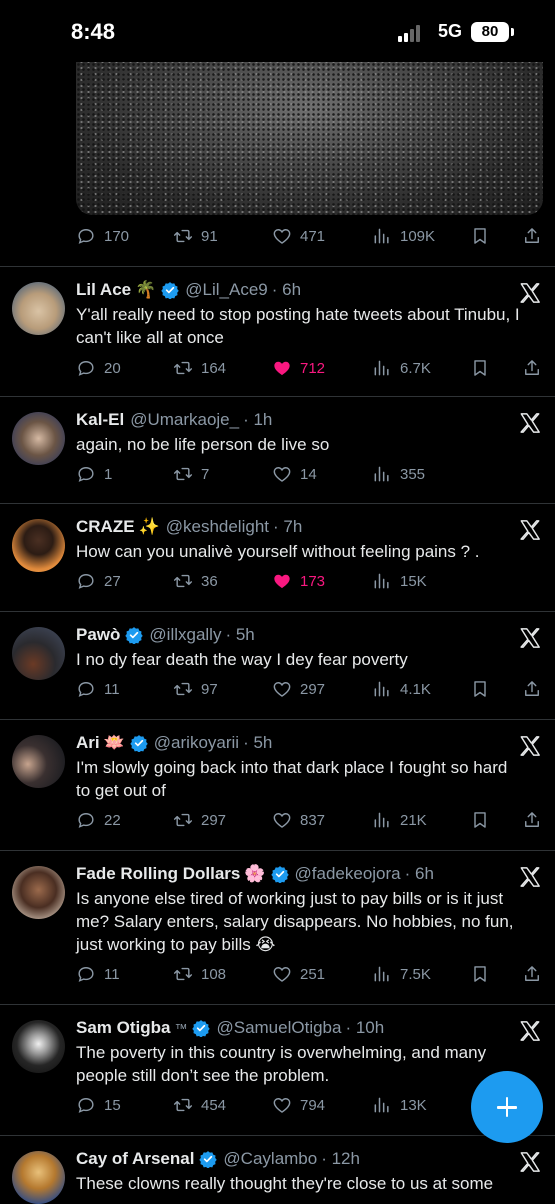 This screenshot has height=1204, width=555. What do you see at coordinates (298, 368) in the screenshot?
I see `like-button: 712` at bounding box center [298, 368].